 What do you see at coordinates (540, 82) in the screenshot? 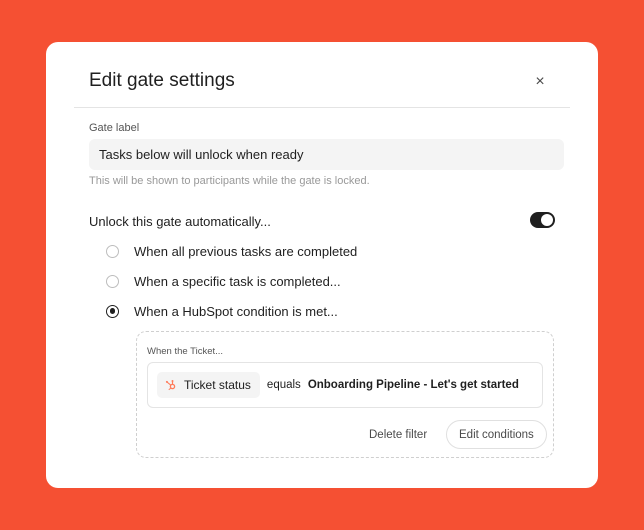
I see `close-icon: ×` at bounding box center [540, 82].